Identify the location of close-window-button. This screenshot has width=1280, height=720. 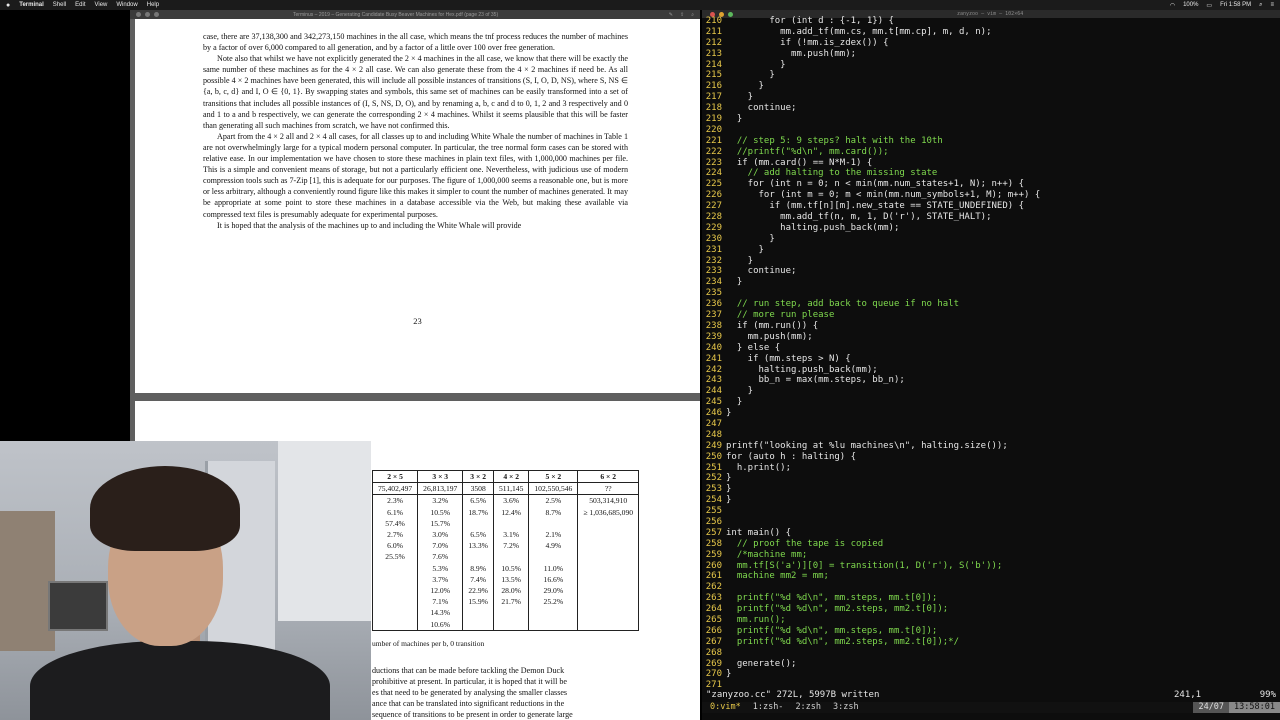
(138, 14).